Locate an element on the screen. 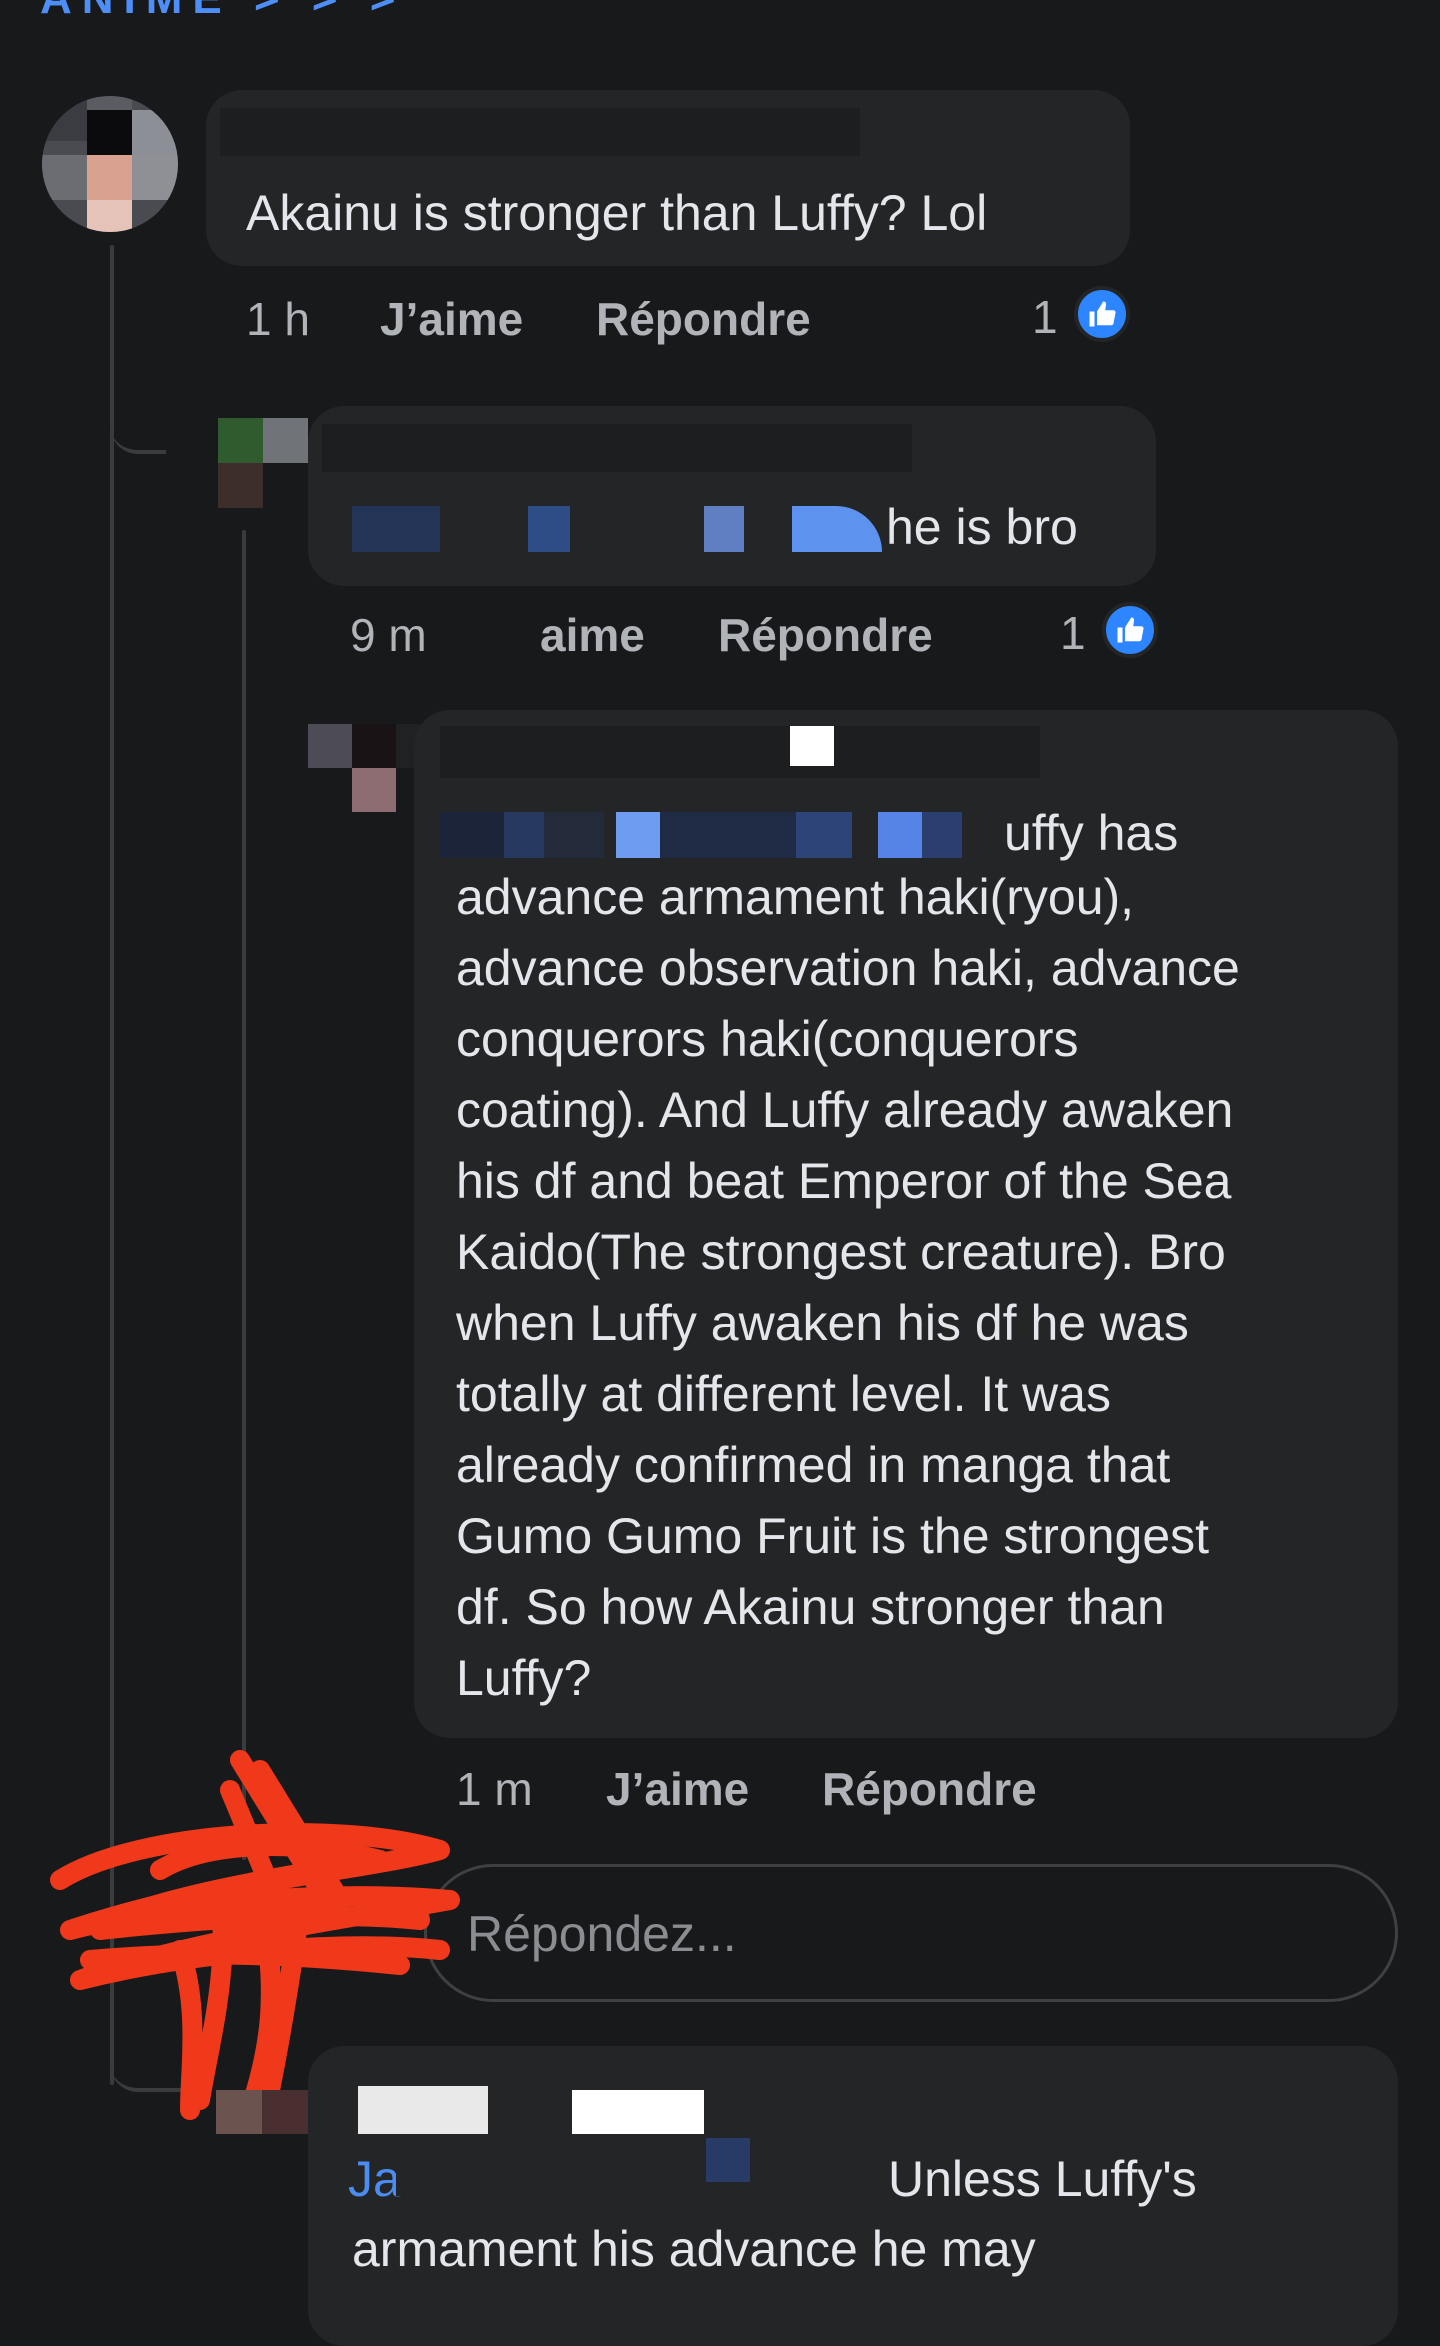 The height and width of the screenshot is (2346, 1440). mention-link: Ja is located at coordinates (374, 2179).